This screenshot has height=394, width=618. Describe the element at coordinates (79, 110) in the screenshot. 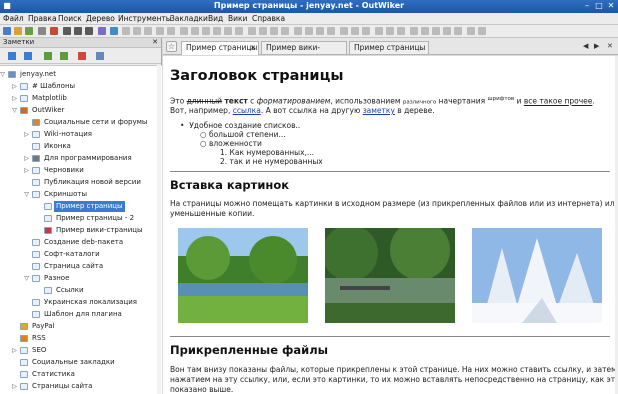

I see `tree-node: ▽ OutWiker` at that location.